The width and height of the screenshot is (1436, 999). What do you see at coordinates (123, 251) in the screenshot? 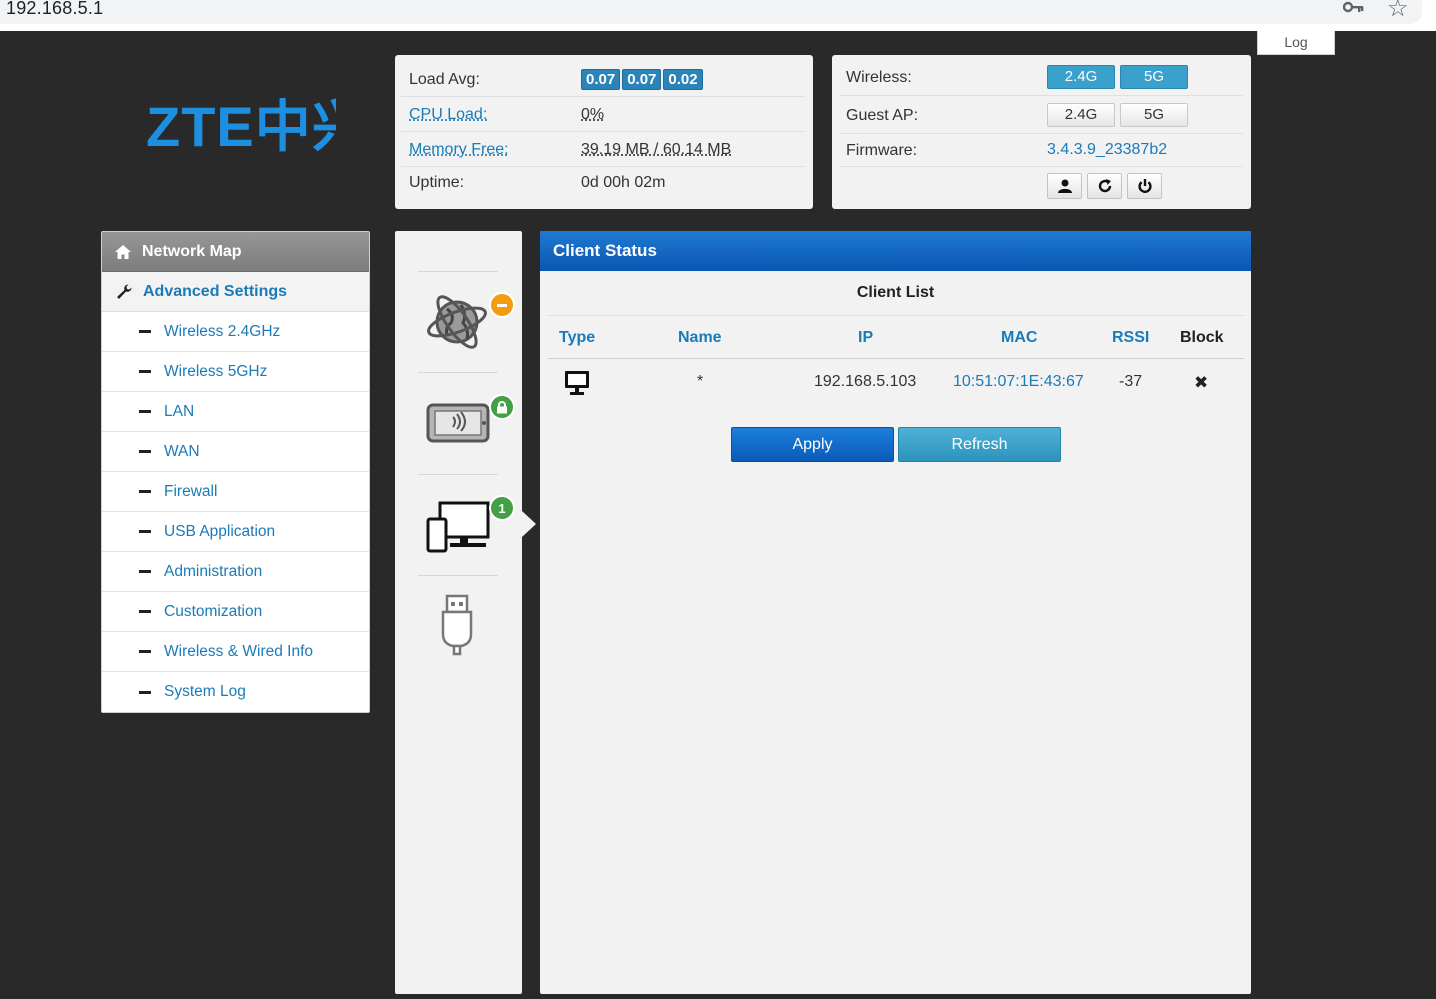
I see `home-icon` at bounding box center [123, 251].